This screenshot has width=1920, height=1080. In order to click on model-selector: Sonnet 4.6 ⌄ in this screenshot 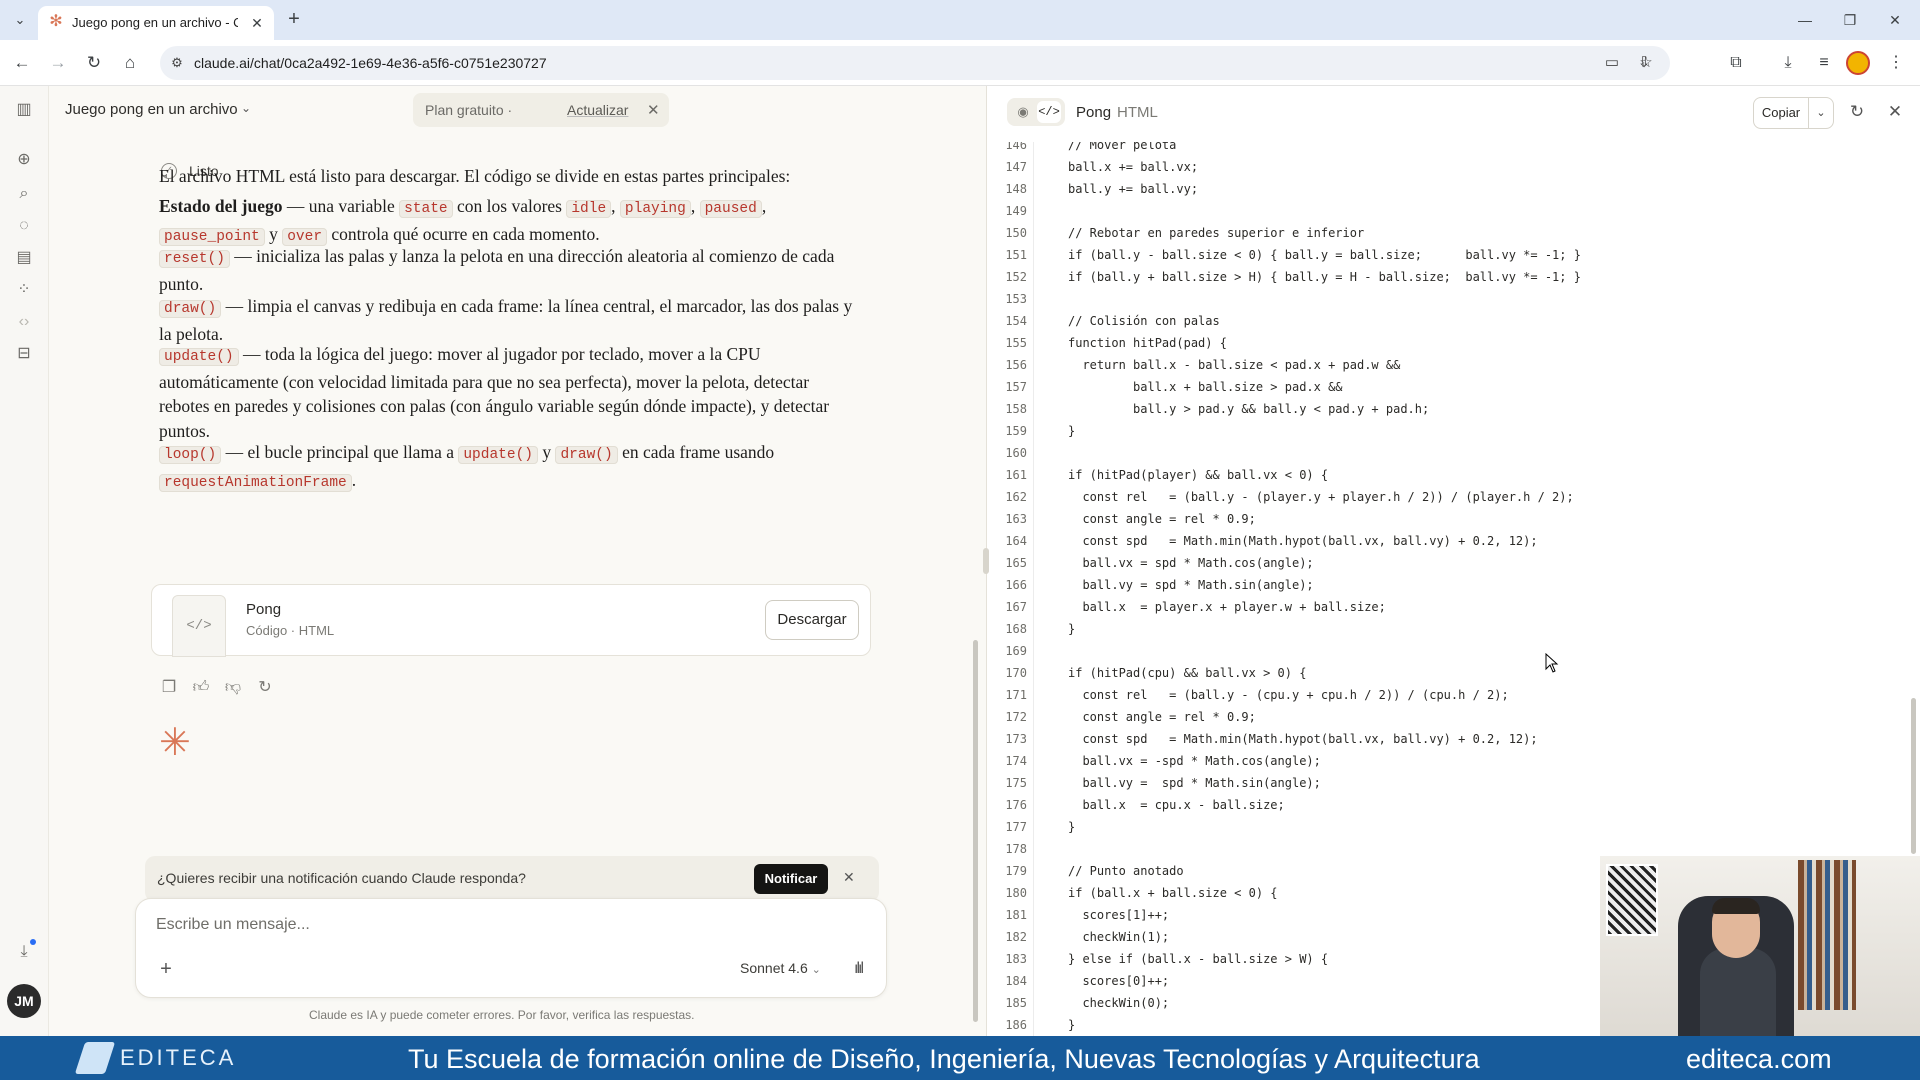, I will do `click(780, 968)`.